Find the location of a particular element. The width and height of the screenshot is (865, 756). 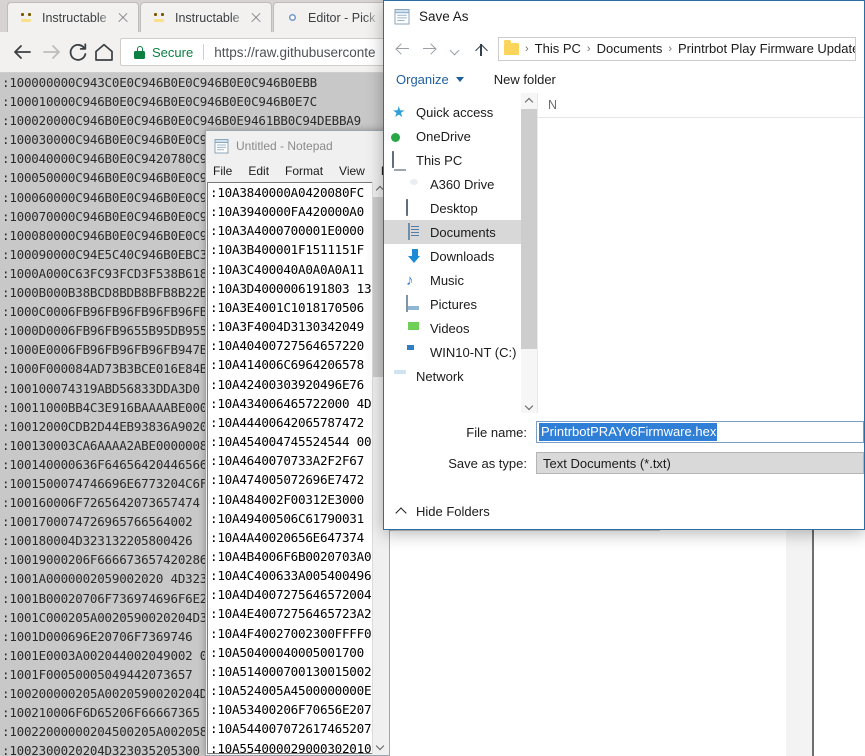

breadcrumb-this-pc: This PC is located at coordinates (558, 48).